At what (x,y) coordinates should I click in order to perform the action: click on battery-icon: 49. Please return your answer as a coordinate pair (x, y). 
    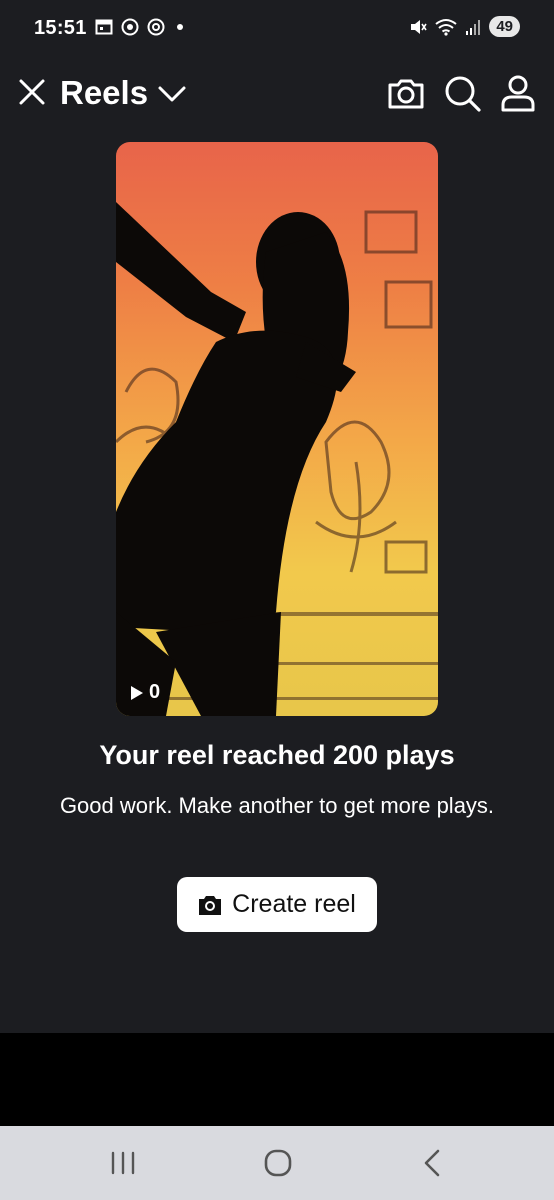
    Looking at the image, I should click on (504, 26).